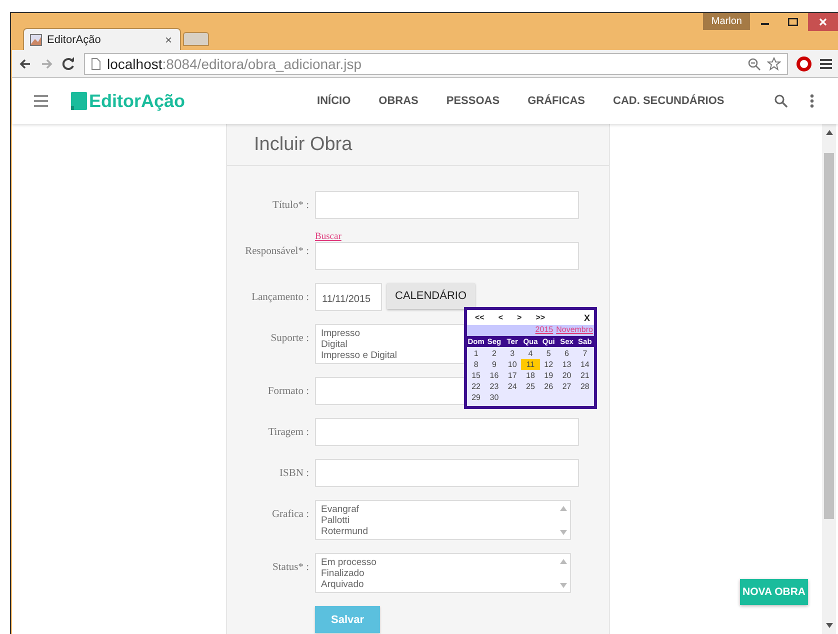 This screenshot has height=634, width=838. Describe the element at coordinates (334, 101) in the screenshot. I see `nav-link: INÍCIO` at that location.